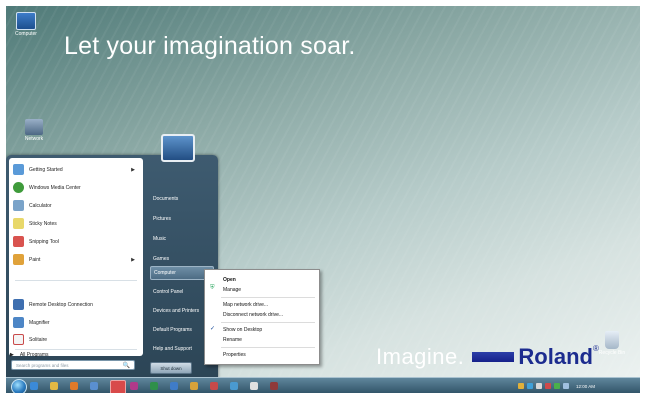  What do you see at coordinates (73, 365) in the screenshot?
I see `start-search-input: Search programs and files 🔍` at bounding box center [73, 365].